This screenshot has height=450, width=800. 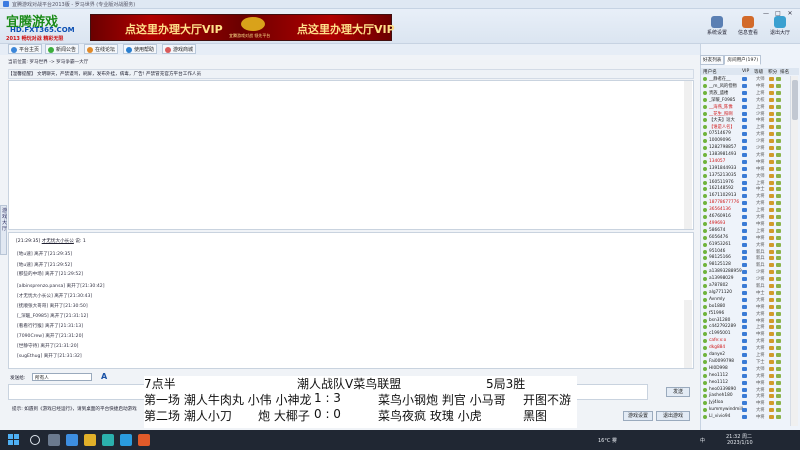 I want to click on user-list-row: 07514679 大将, so click(x=745, y=134).